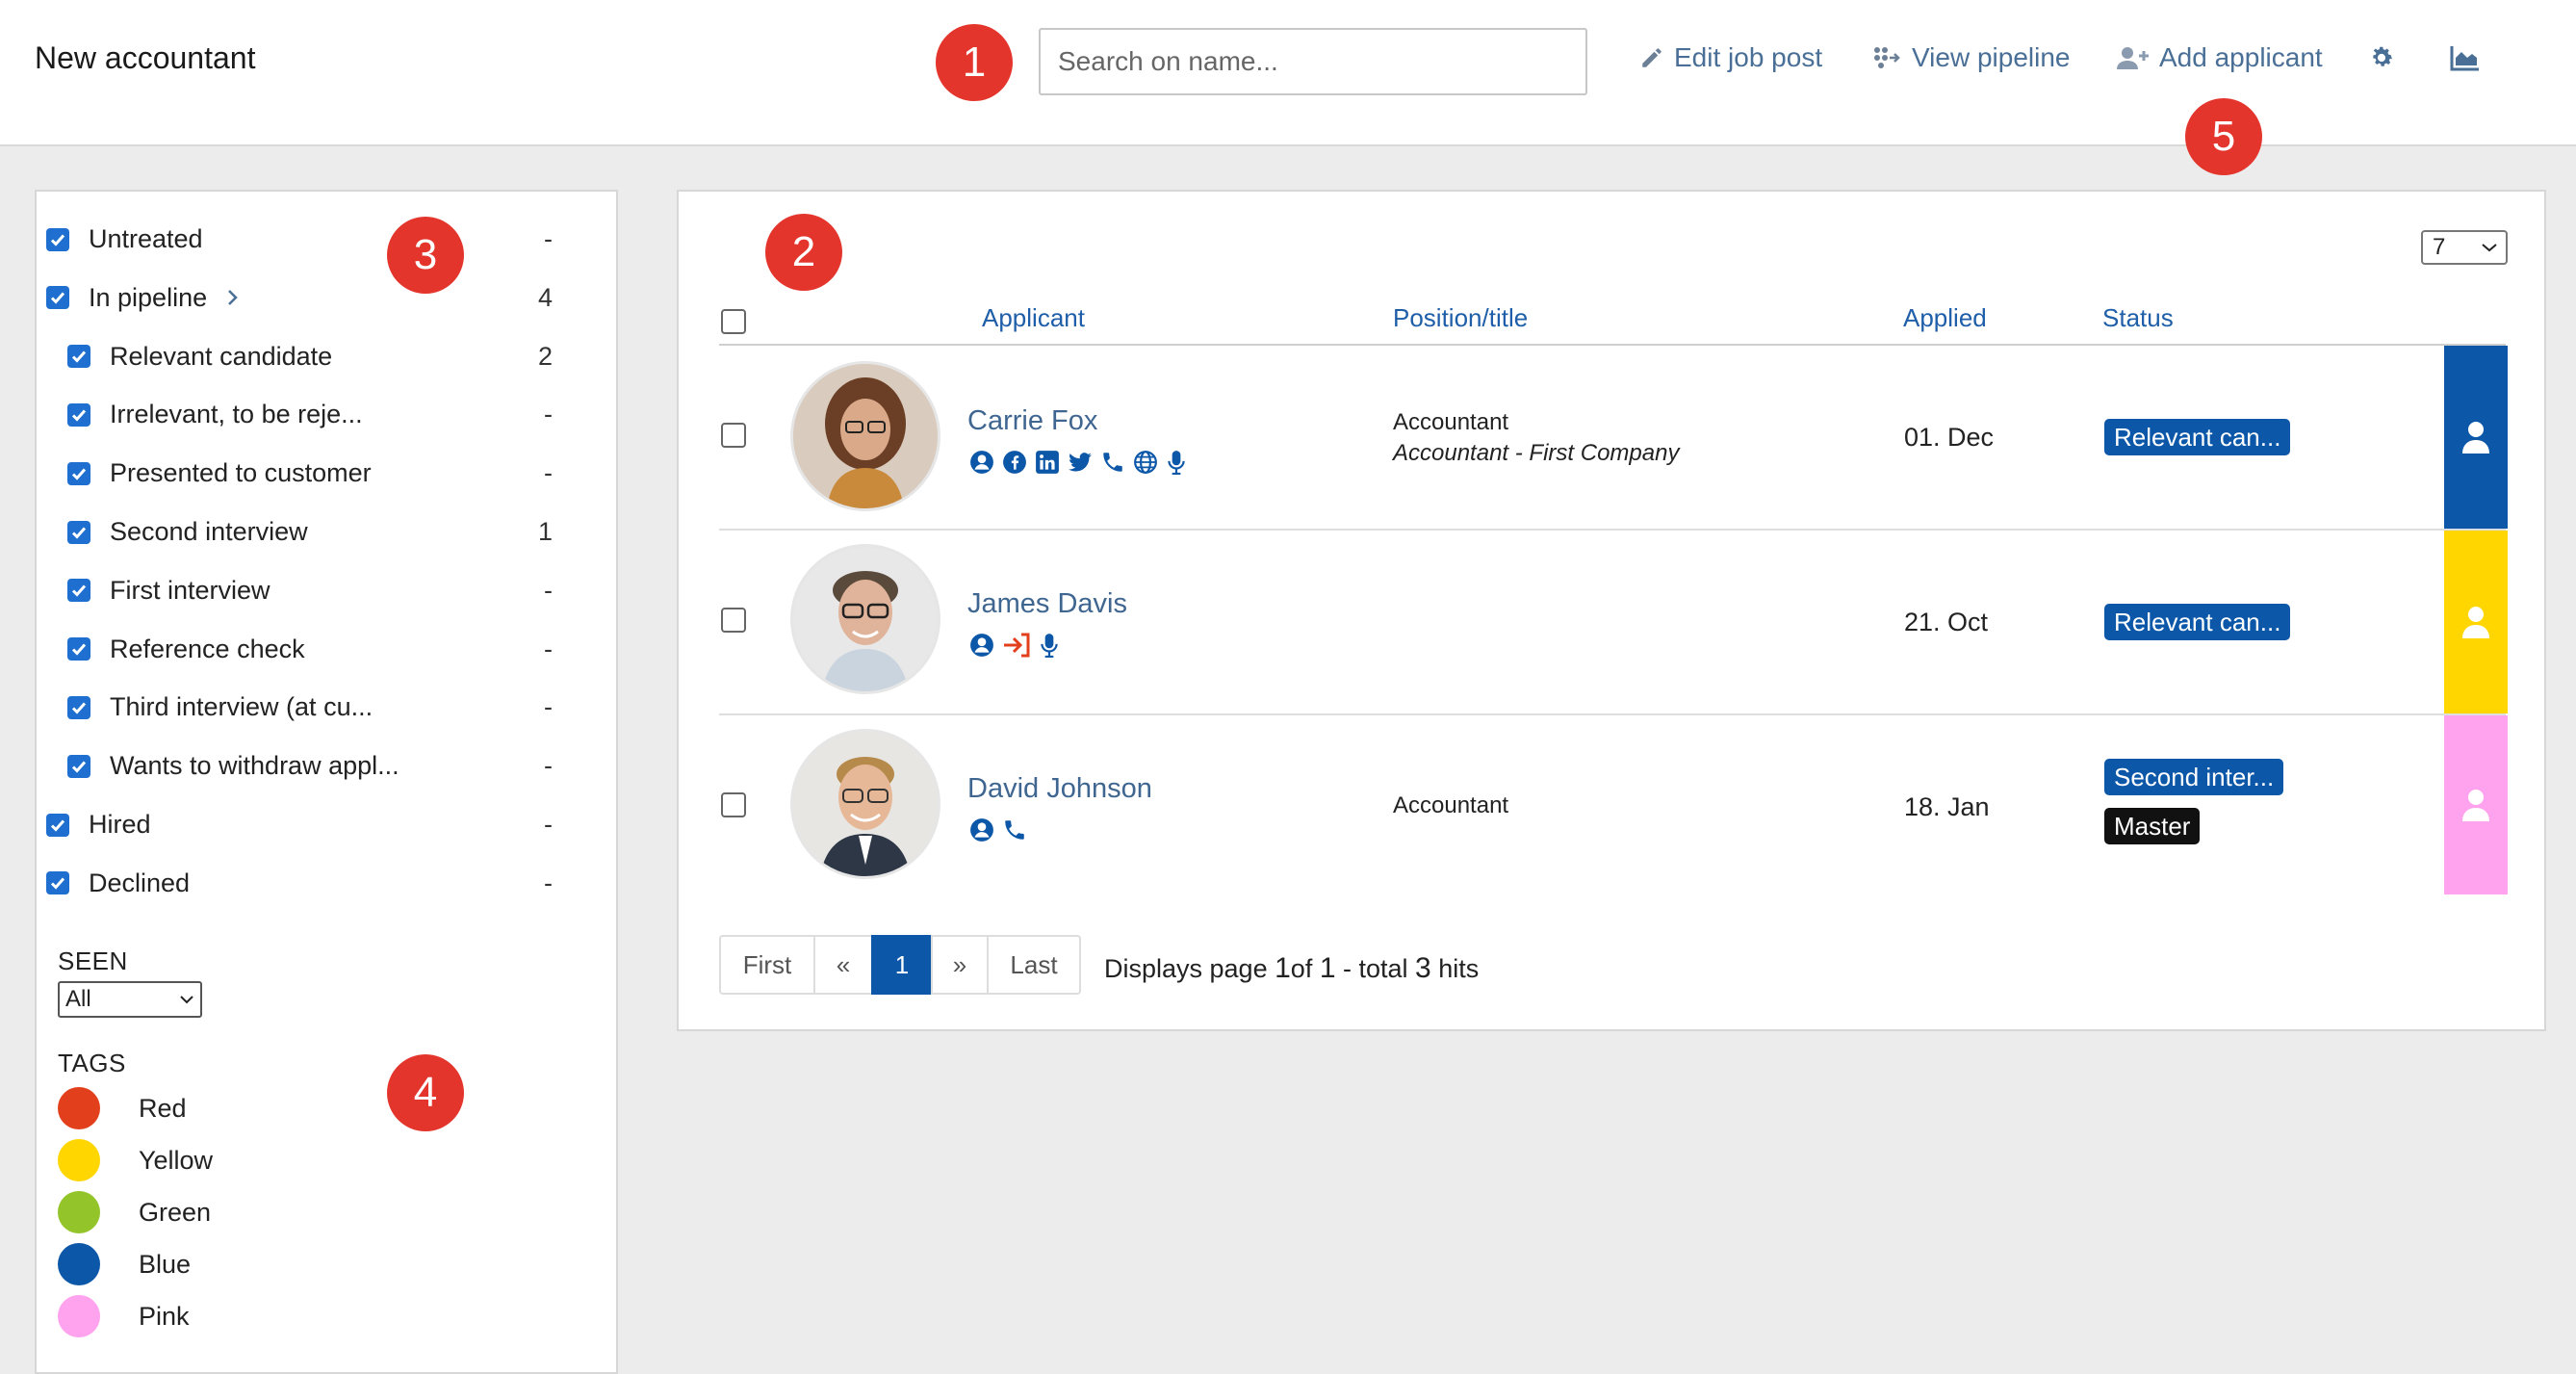  I want to click on page-prev-button: «, so click(843, 965).